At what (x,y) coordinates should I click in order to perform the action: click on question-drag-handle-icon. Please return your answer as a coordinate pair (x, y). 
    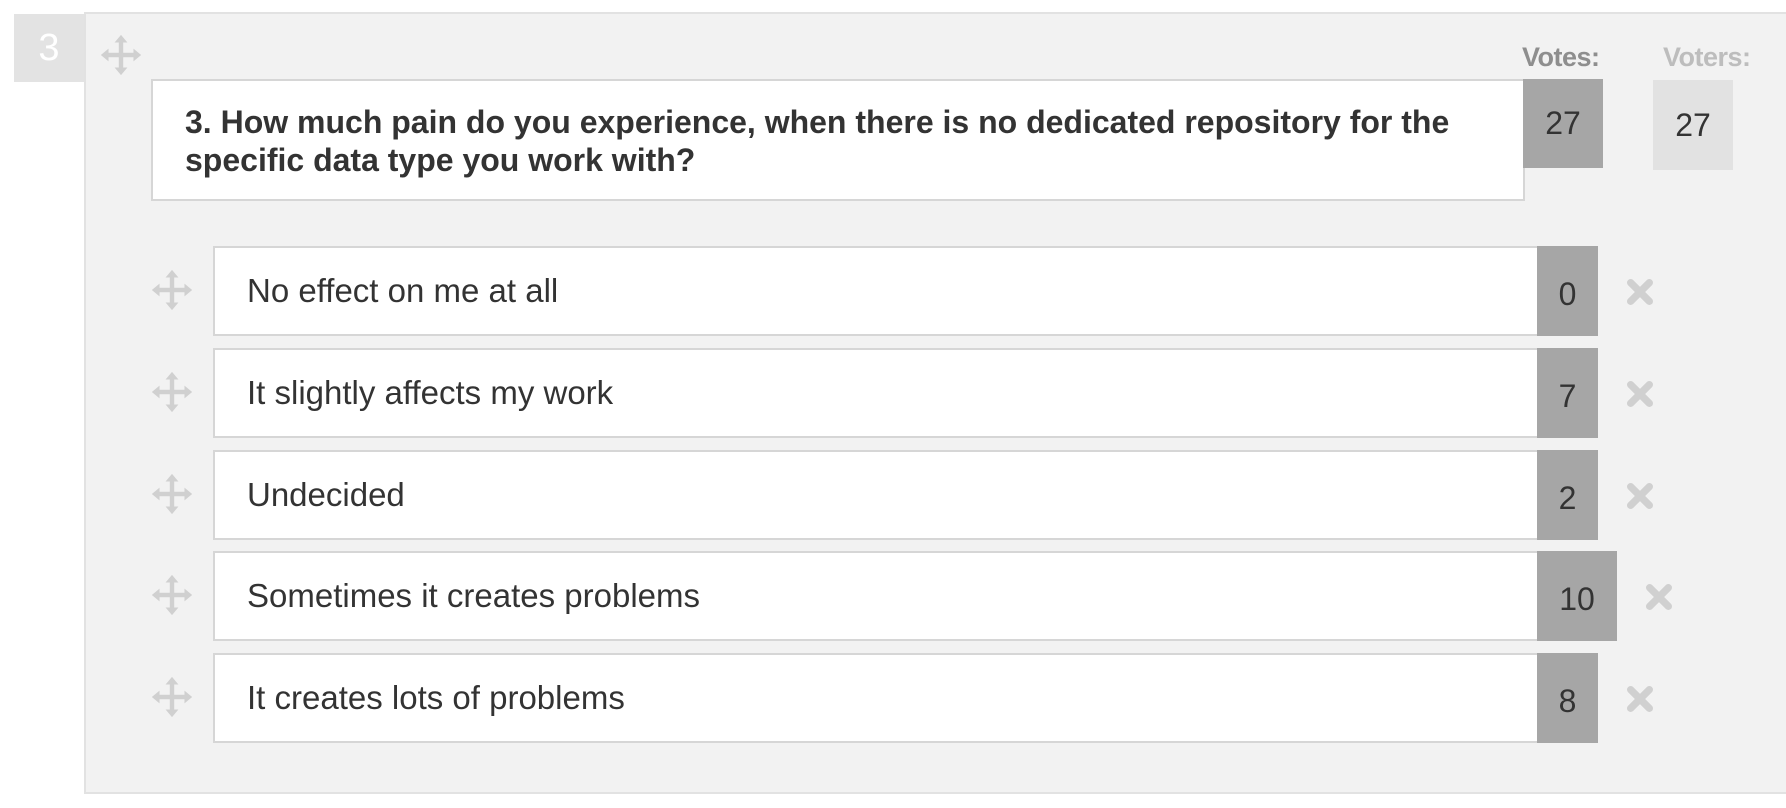
    Looking at the image, I should click on (121, 55).